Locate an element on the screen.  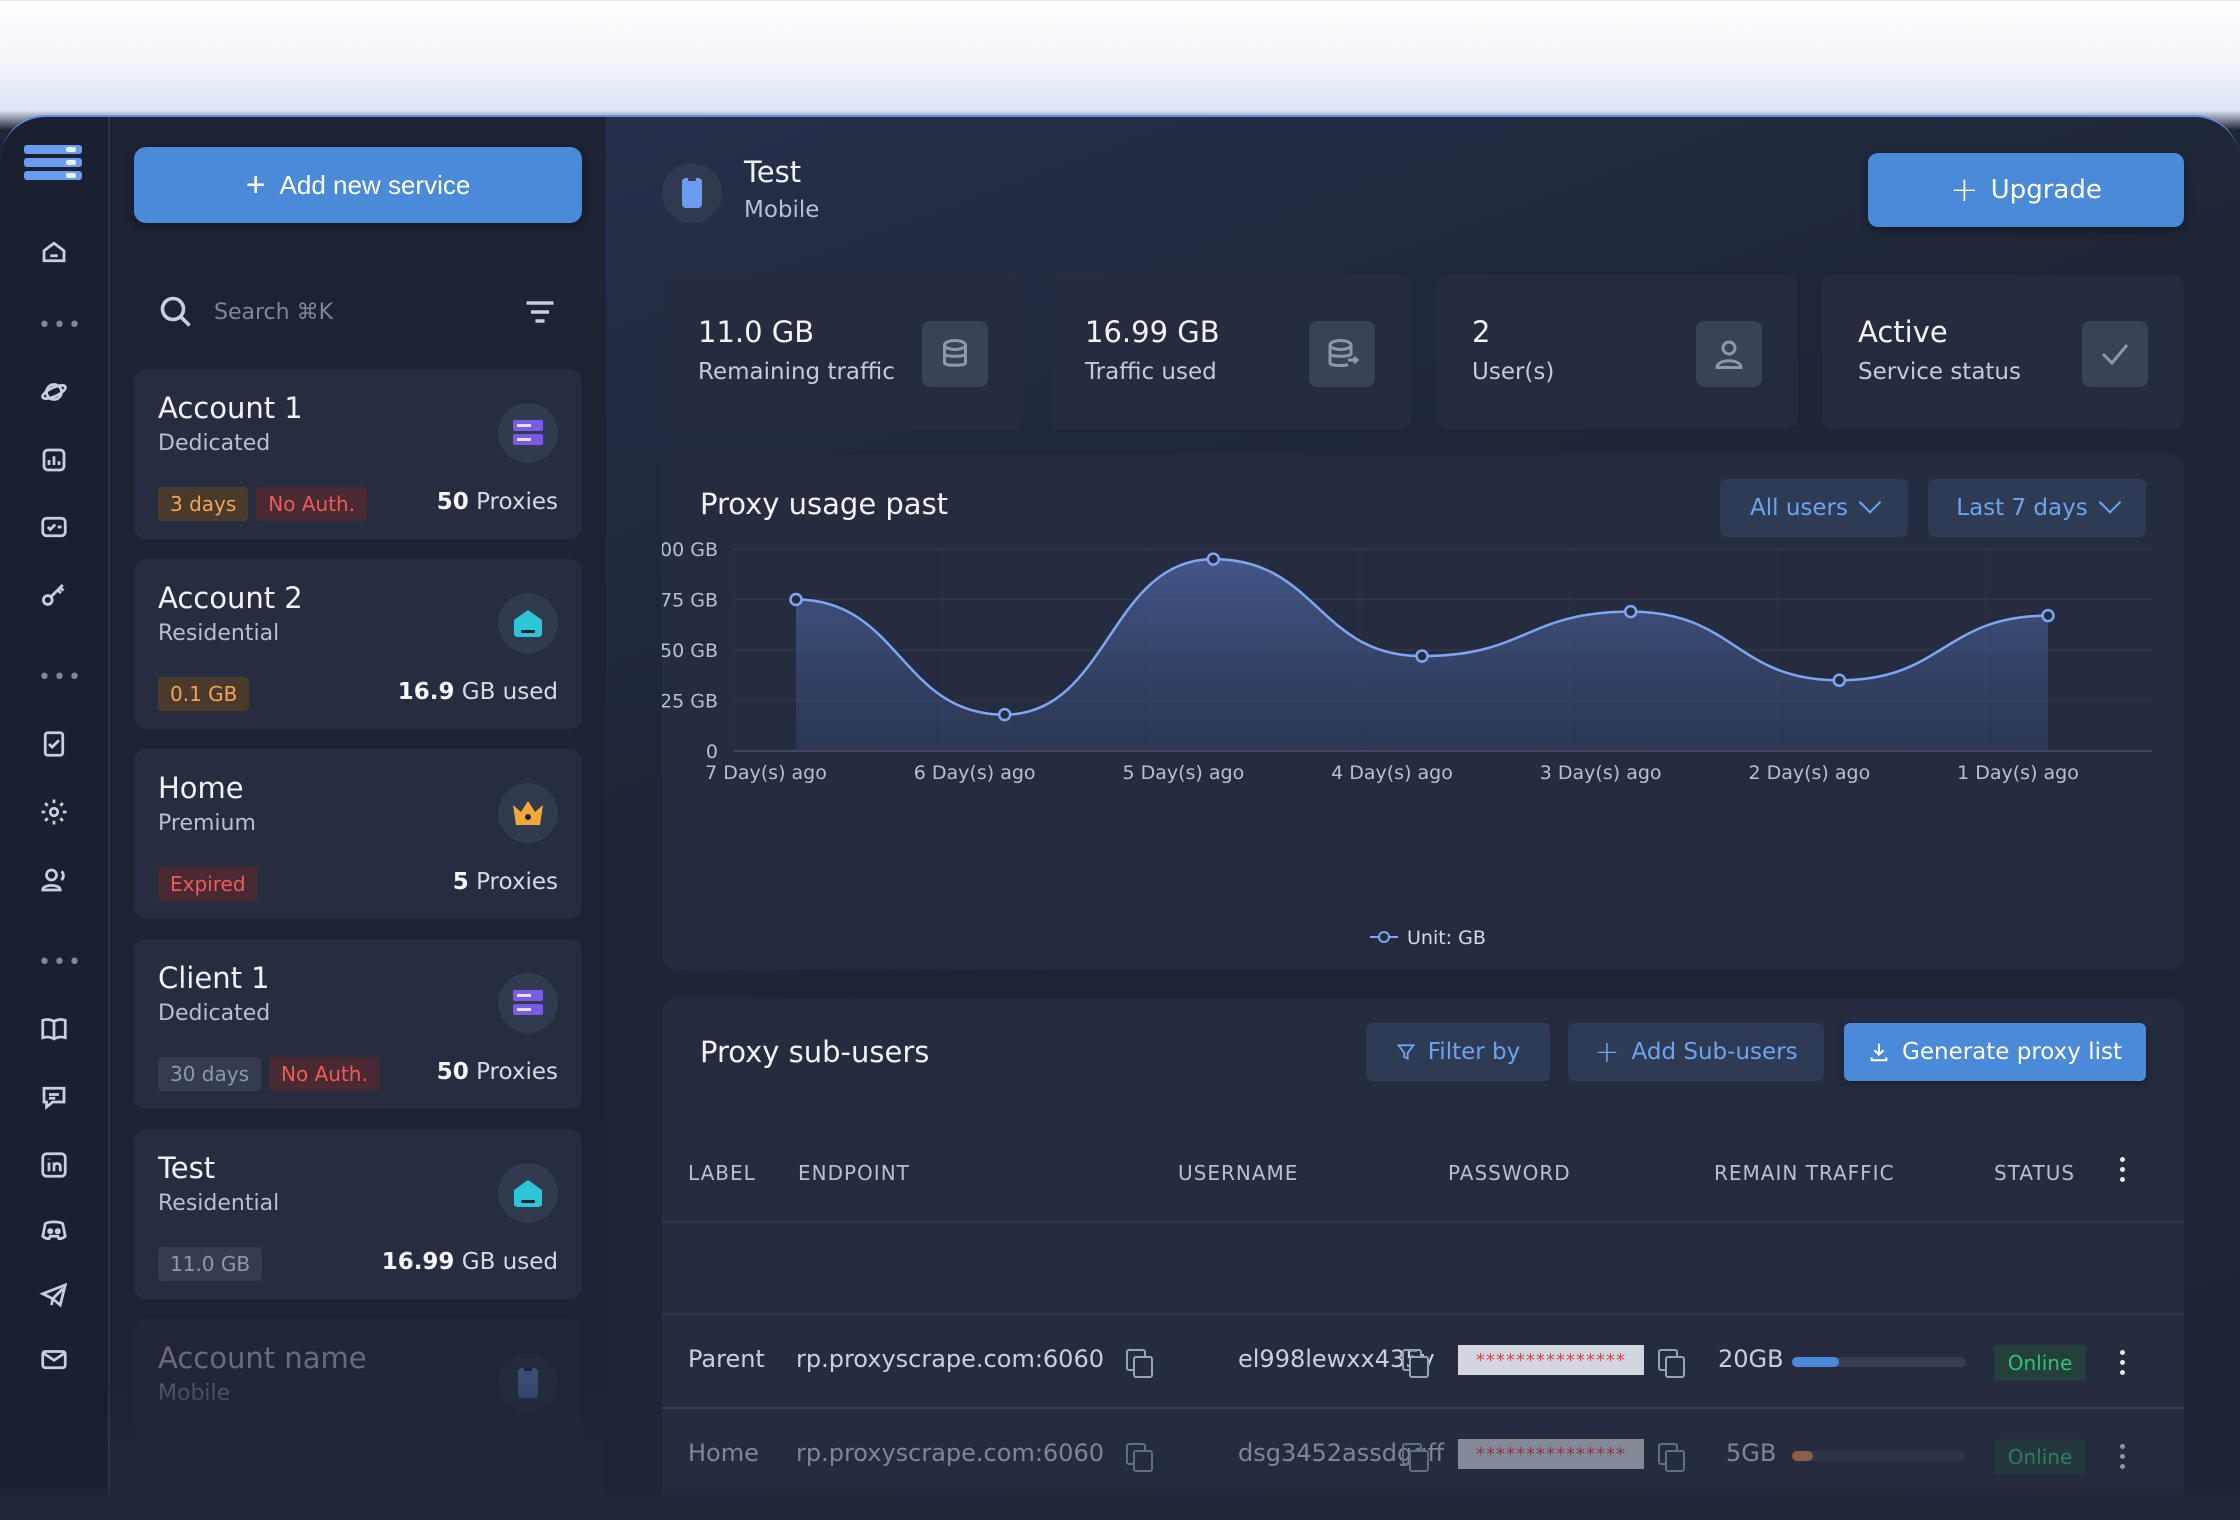
add-new-service-button: + Add new service is located at coordinates (358, 185).